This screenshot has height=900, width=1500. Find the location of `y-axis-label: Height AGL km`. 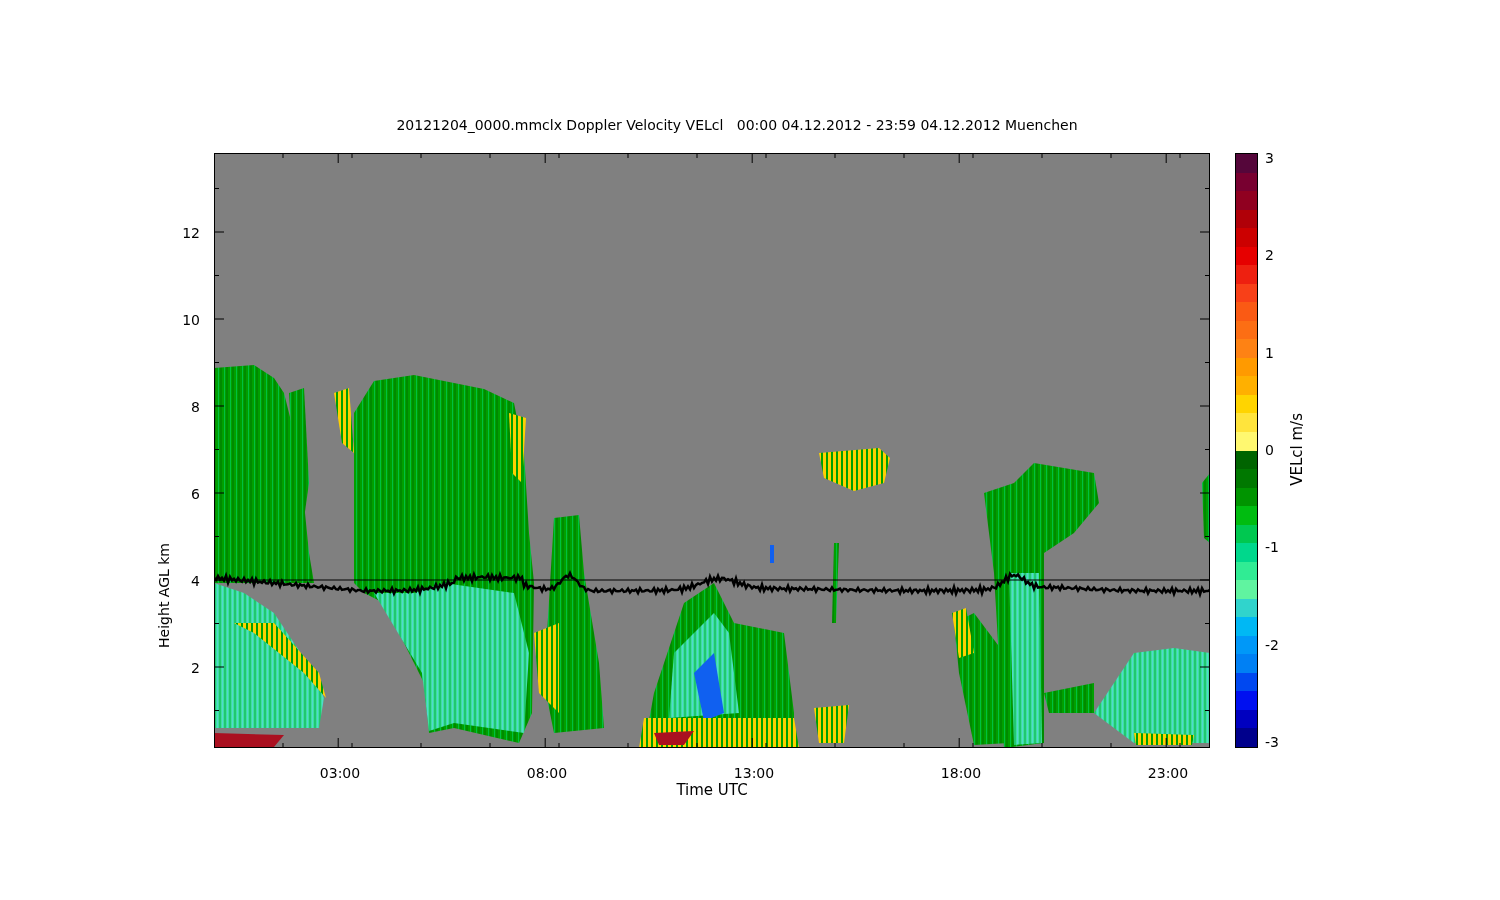

y-axis-label: Height AGL km is located at coordinates (164, 595).